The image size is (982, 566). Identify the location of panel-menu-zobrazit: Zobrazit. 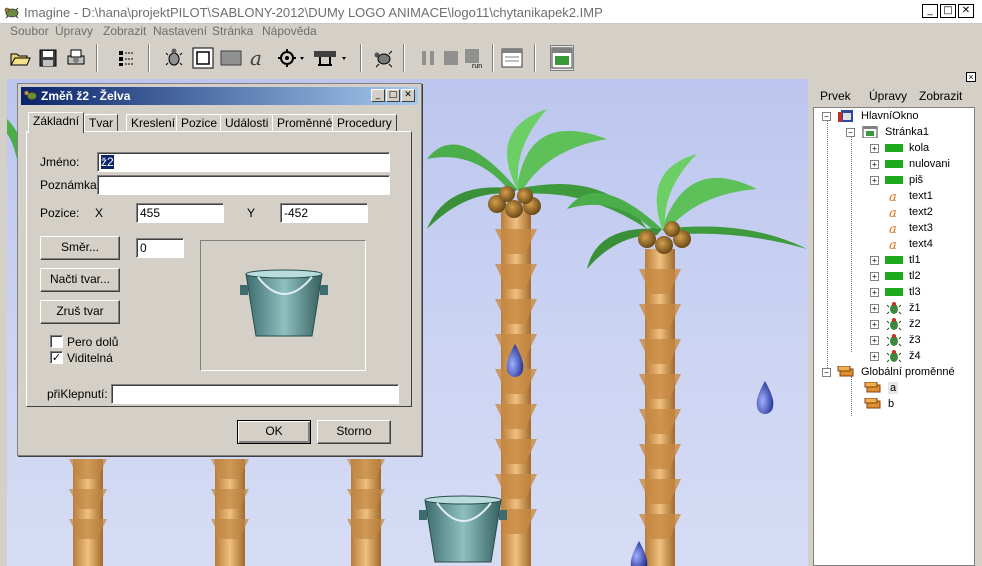
(940, 96).